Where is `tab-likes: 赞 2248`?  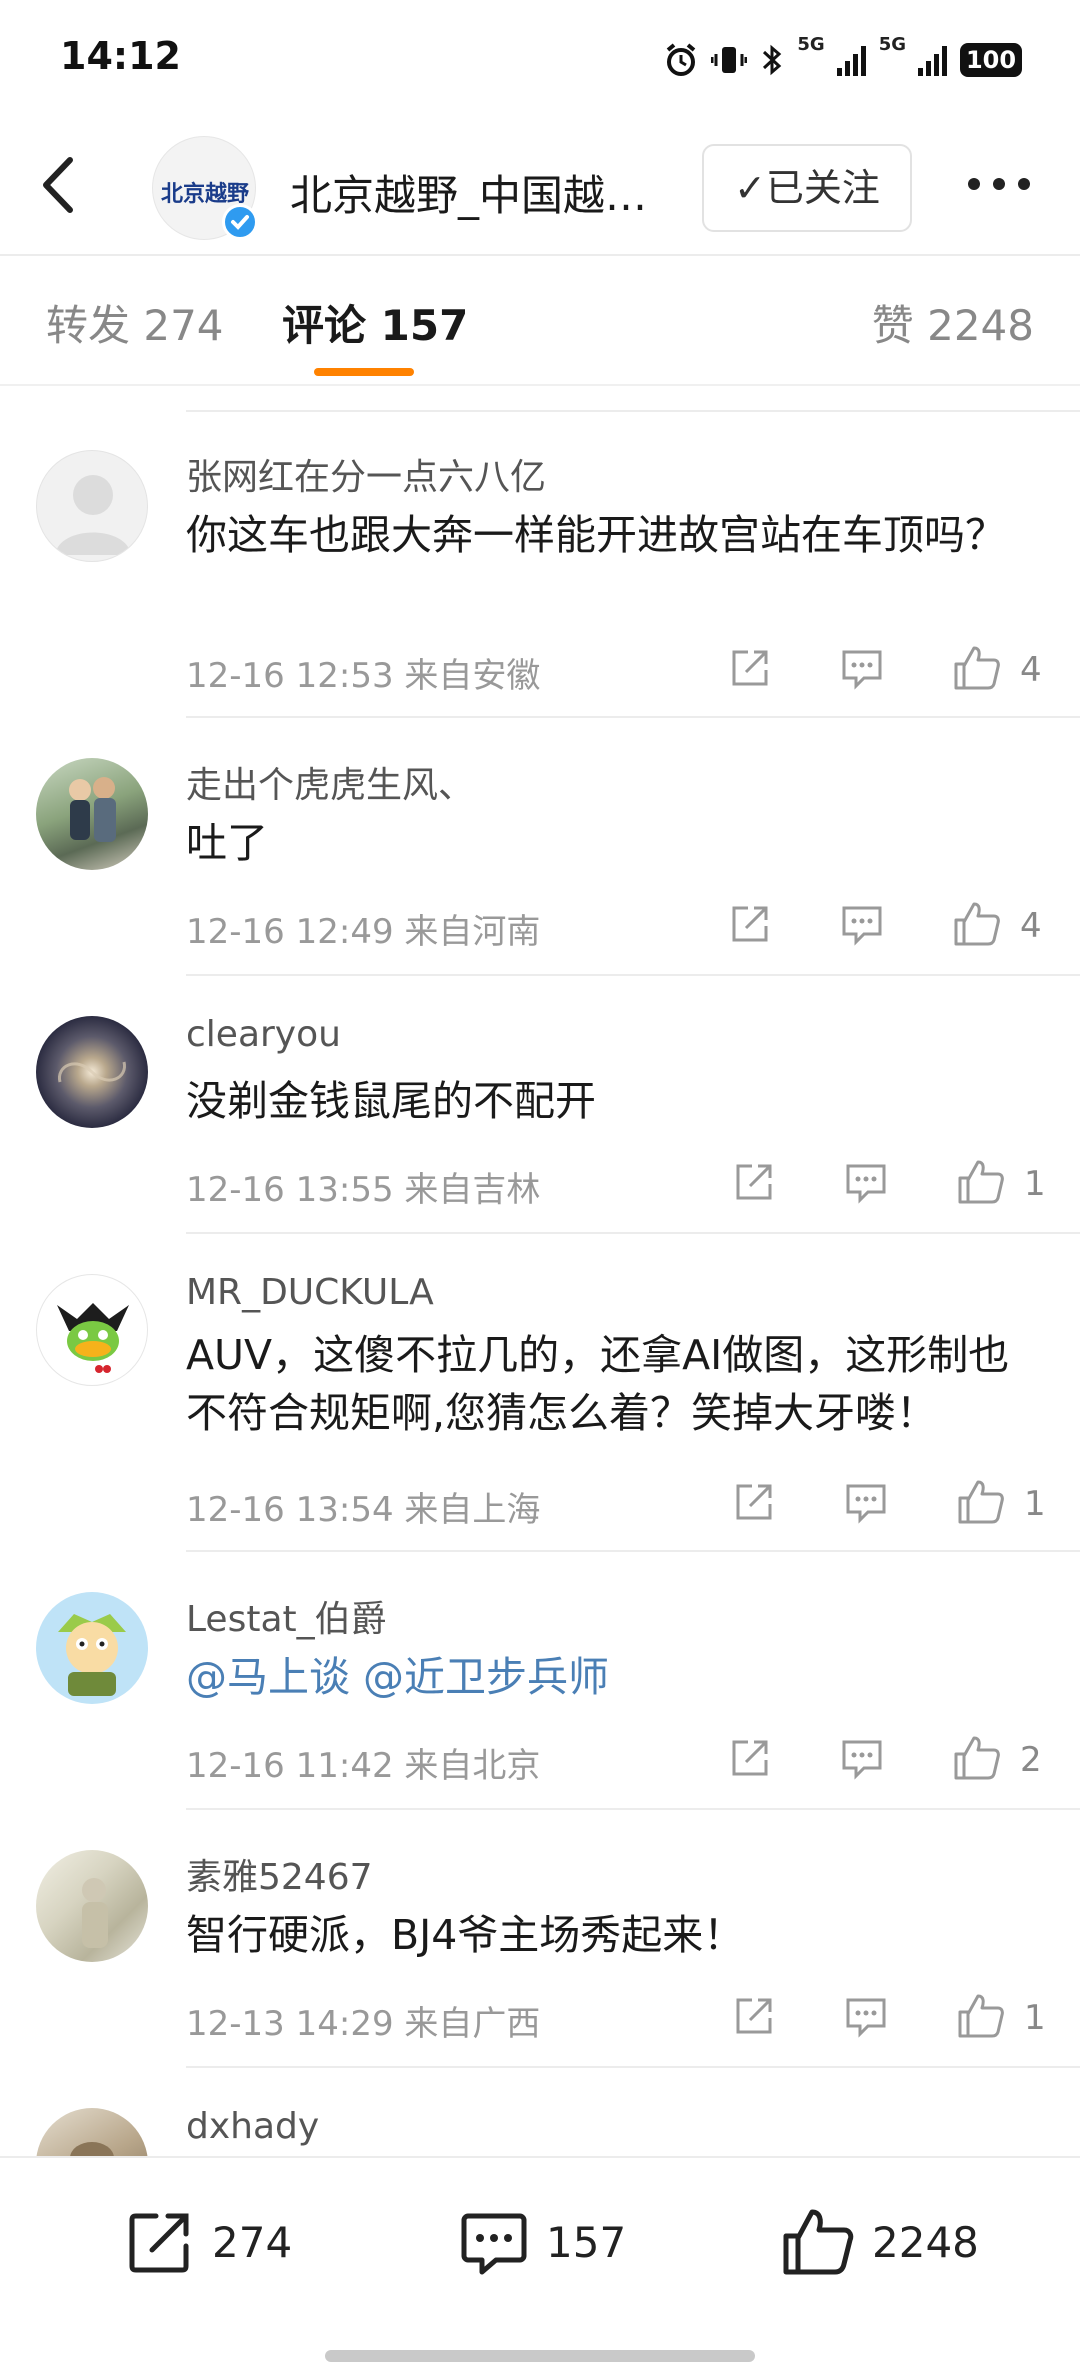 tab-likes: 赞 2248 is located at coordinates (953, 322).